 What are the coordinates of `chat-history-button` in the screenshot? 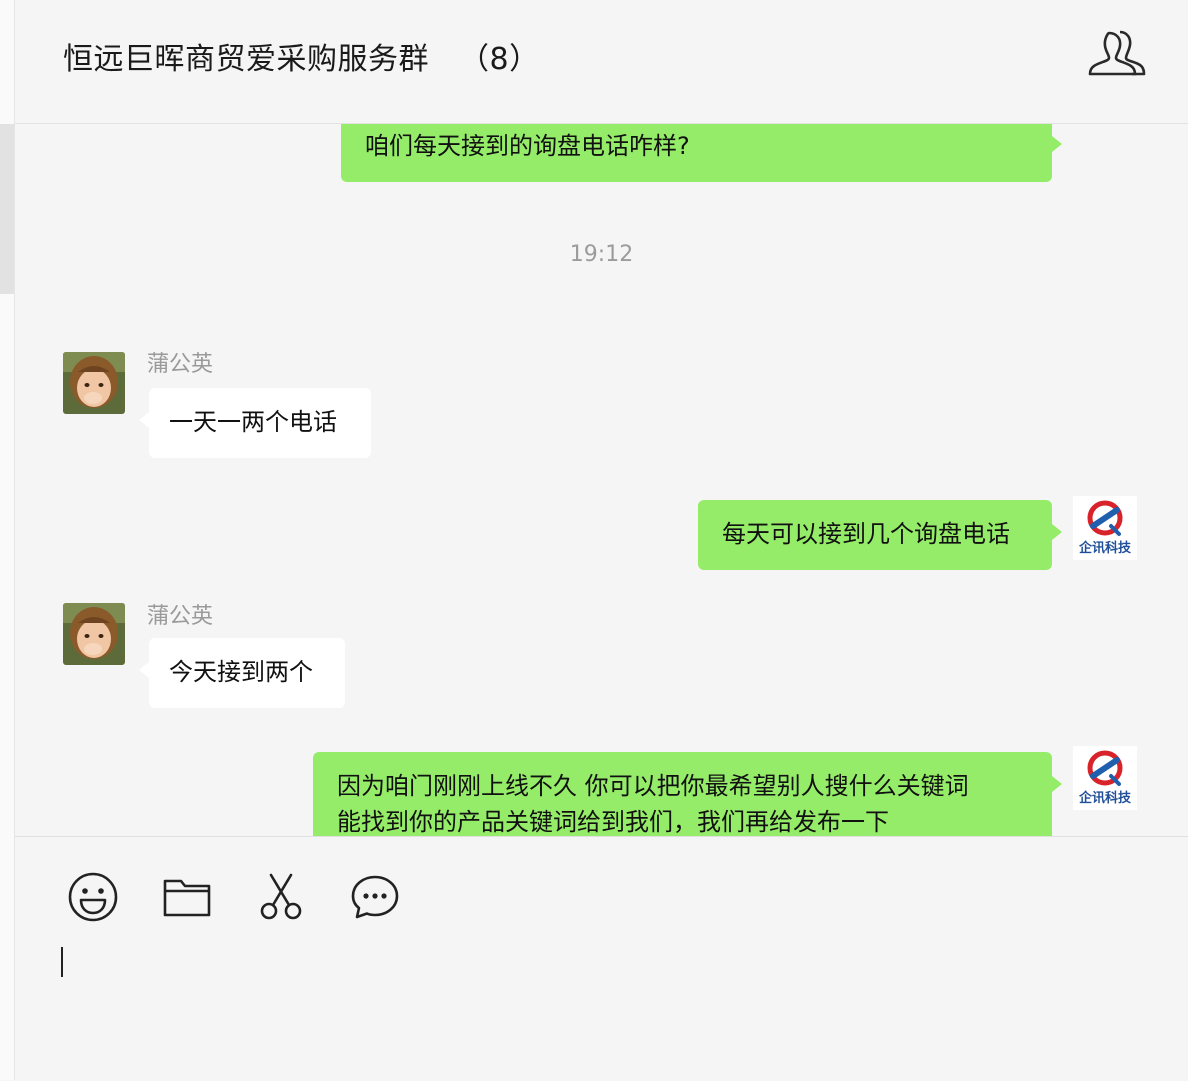 It's located at (375, 897).